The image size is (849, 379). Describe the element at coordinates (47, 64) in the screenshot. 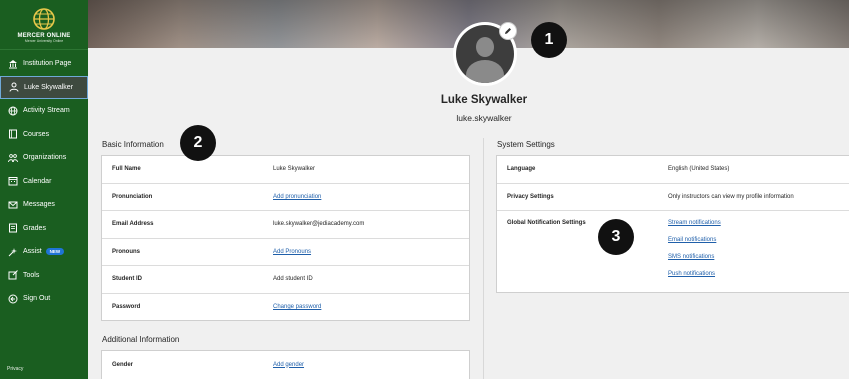

I see `sidebar-item-label: Institution Page` at that location.